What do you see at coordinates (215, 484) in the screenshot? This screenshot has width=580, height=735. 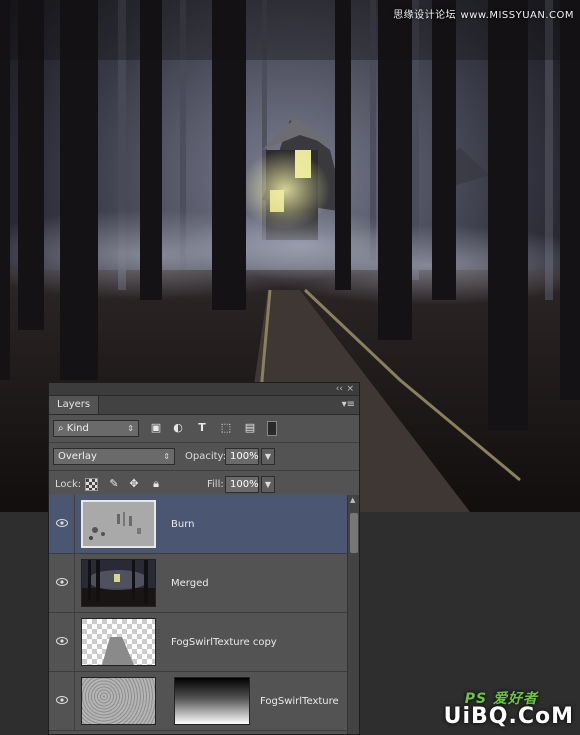 I see `fill-label: Fill:` at bounding box center [215, 484].